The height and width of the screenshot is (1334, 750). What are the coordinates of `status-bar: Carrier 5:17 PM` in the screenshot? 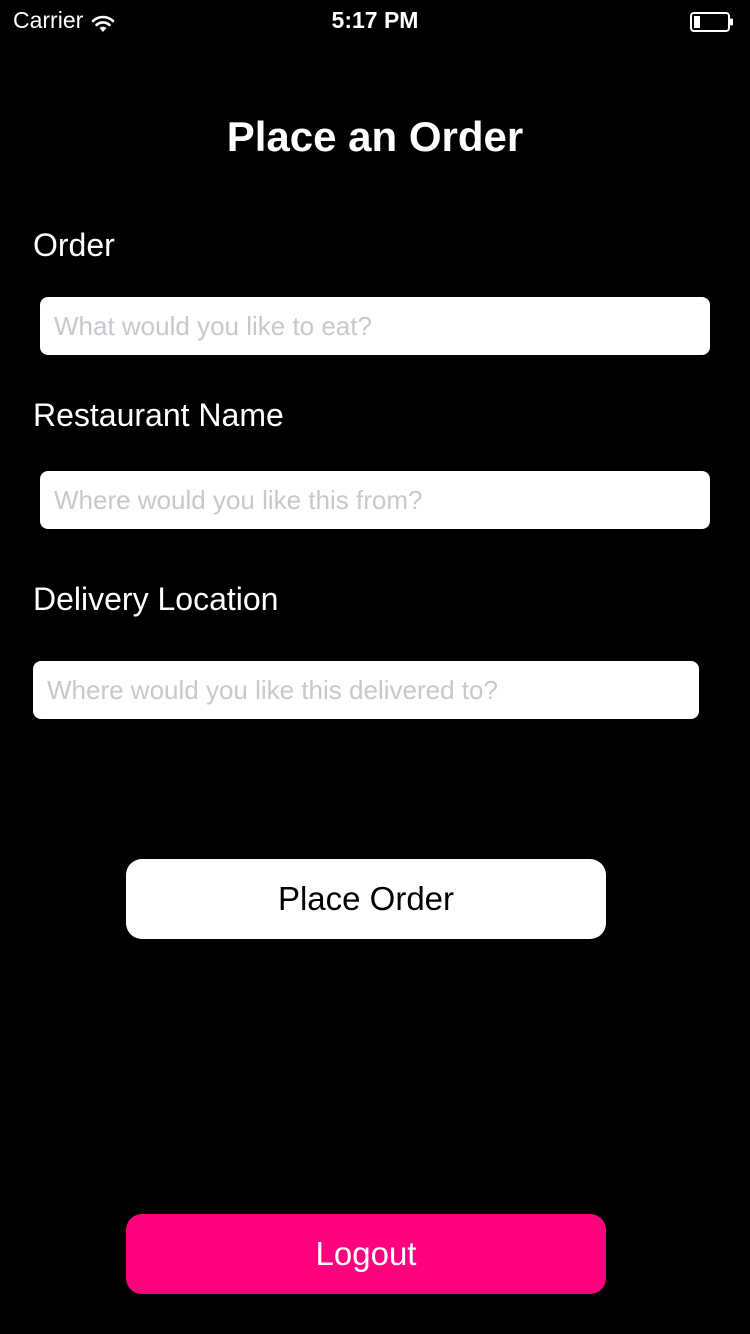 It's located at (375, 20).